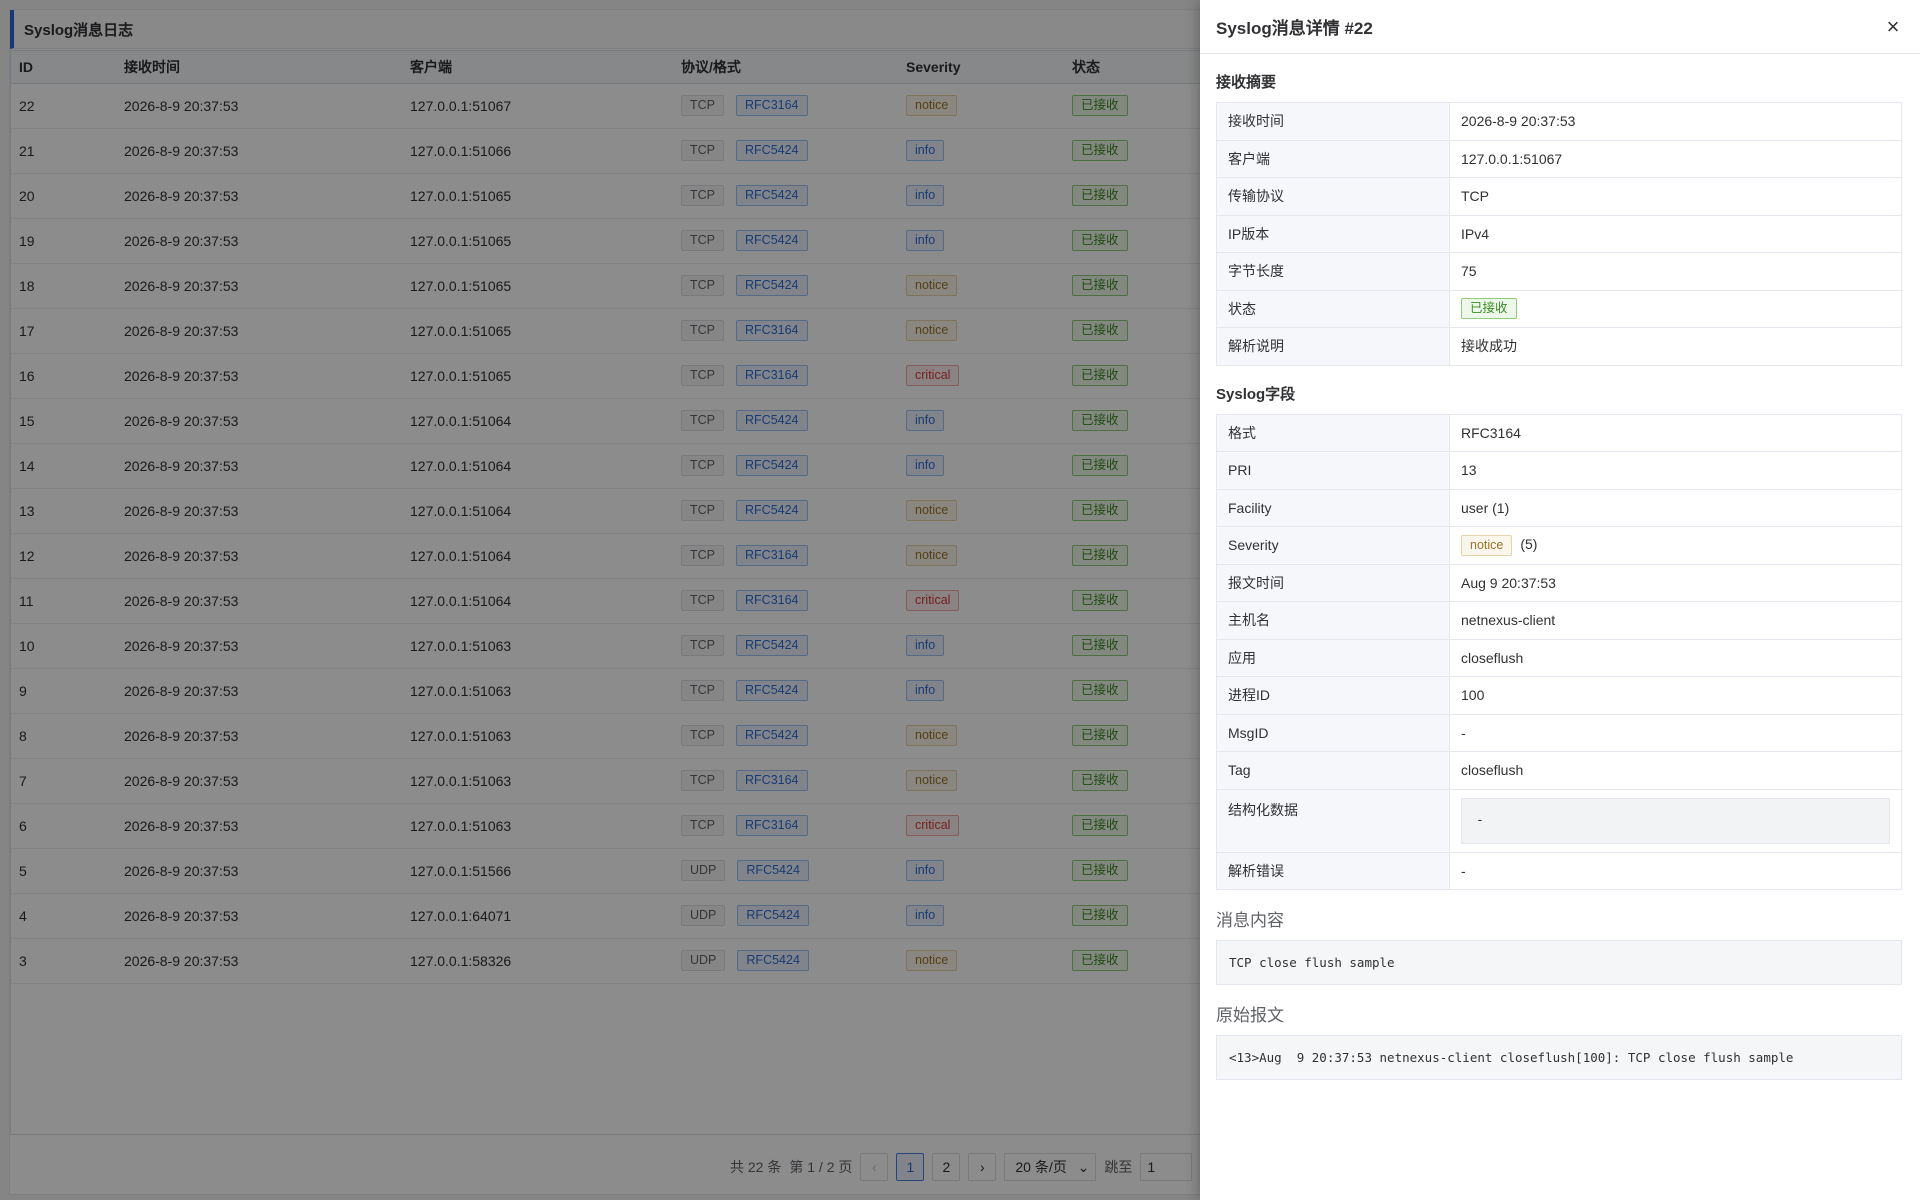 The image size is (1920, 1200). Describe the element at coordinates (1675, 432) in the screenshot. I see `detail-value-cell: RFC3164` at that location.